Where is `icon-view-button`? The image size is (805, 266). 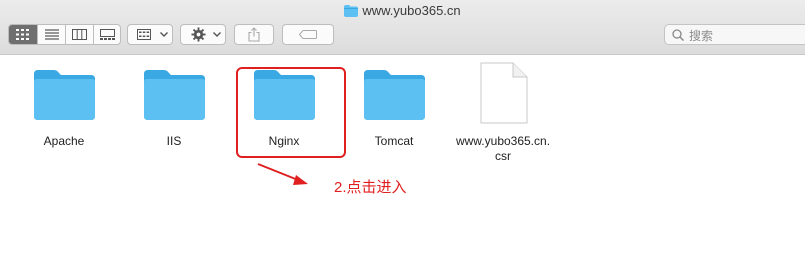 icon-view-button is located at coordinates (23, 34).